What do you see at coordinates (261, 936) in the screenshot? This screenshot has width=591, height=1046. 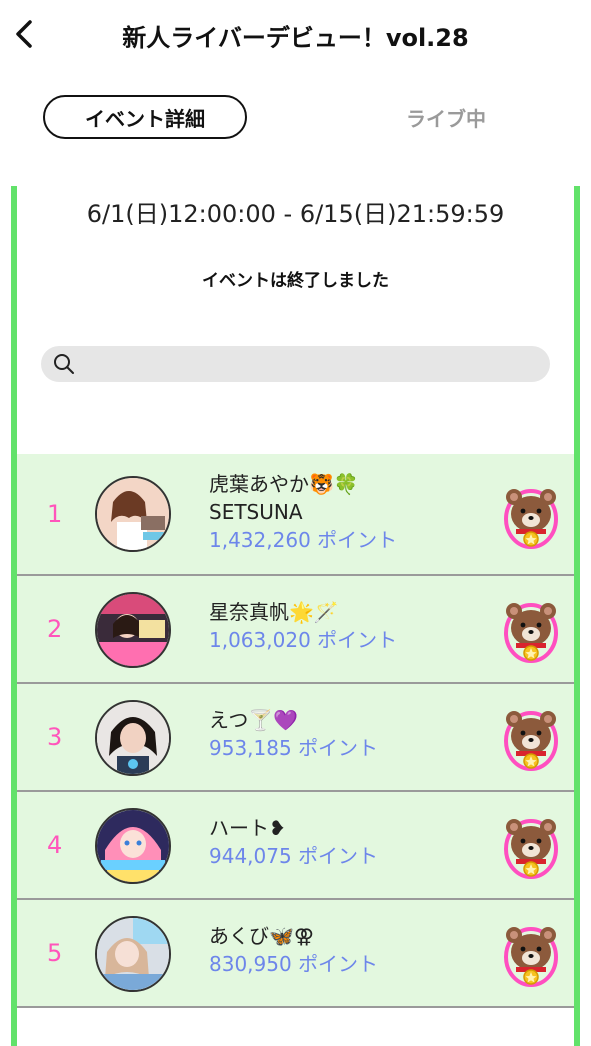 I see `liver-name: あくび🦋⚢` at bounding box center [261, 936].